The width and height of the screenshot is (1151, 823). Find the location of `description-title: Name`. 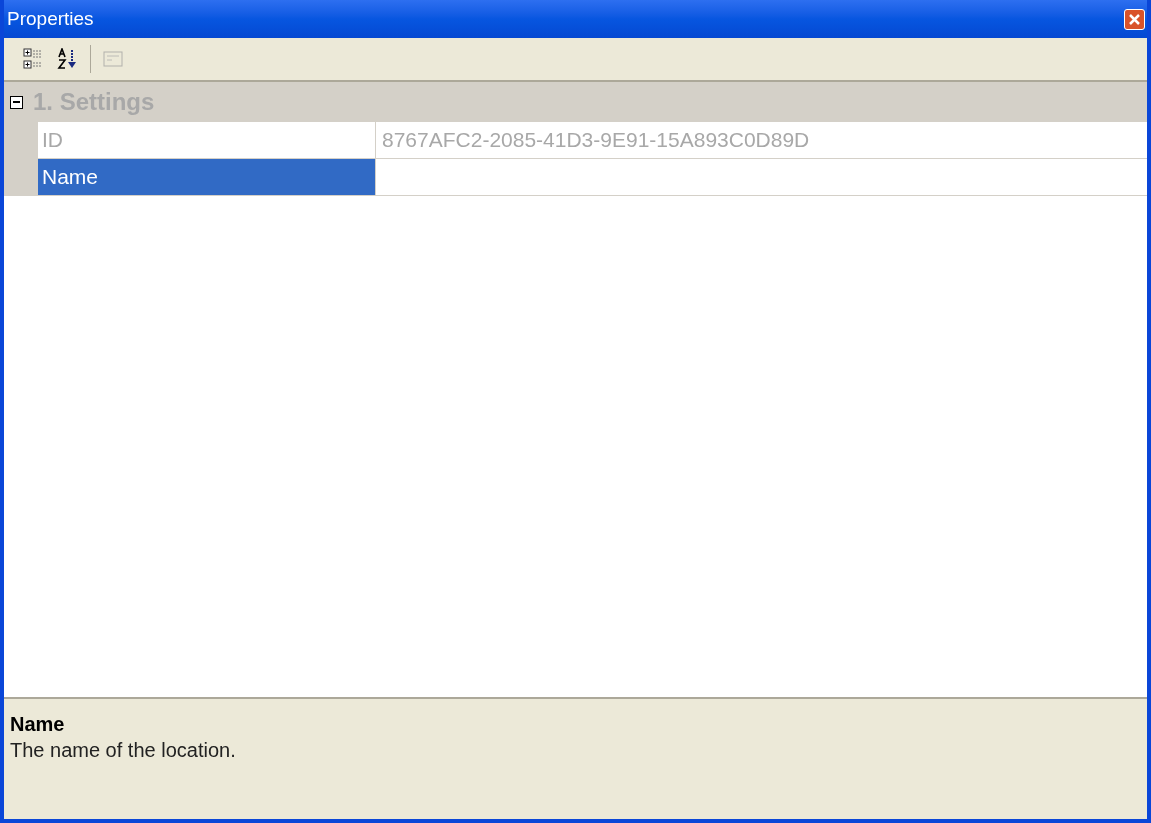

description-title: Name is located at coordinates (38, 724).